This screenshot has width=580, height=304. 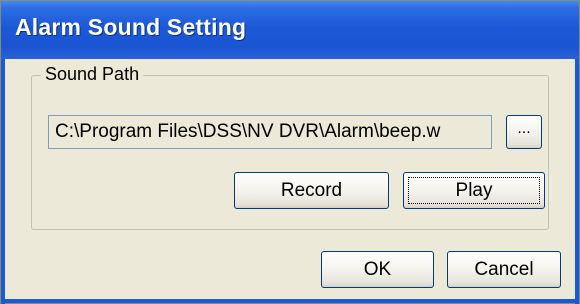 I want to click on ok-button: OK, so click(x=377, y=269).